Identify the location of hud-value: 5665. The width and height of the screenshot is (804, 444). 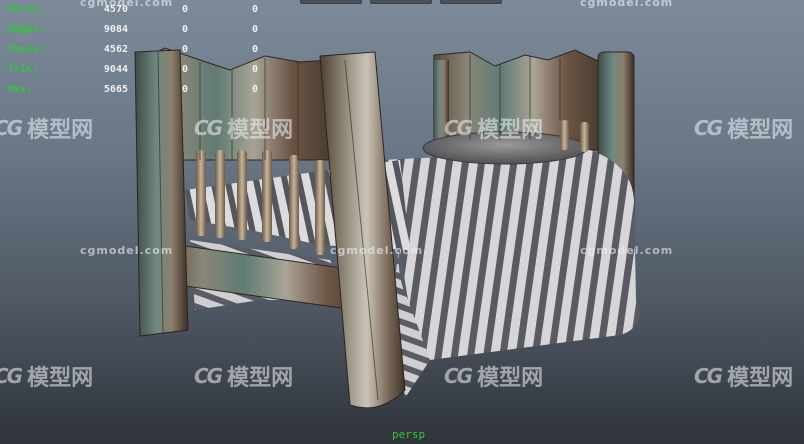
(115, 89).